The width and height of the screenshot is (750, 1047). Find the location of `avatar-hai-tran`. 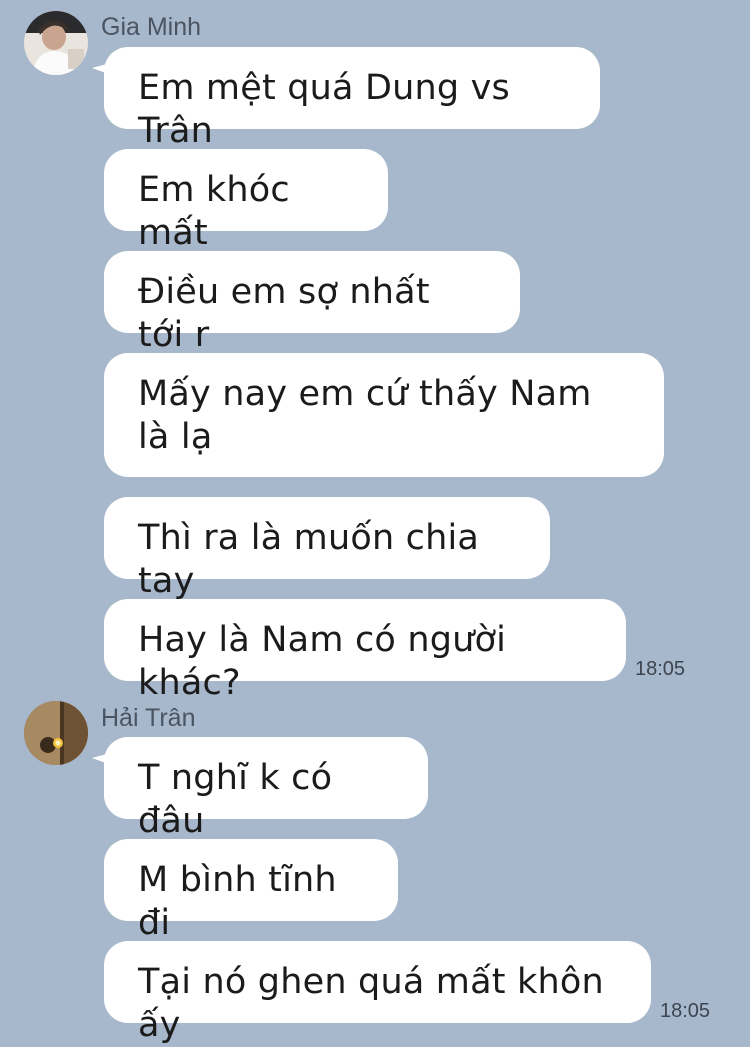

avatar-hai-tran is located at coordinates (56, 733).